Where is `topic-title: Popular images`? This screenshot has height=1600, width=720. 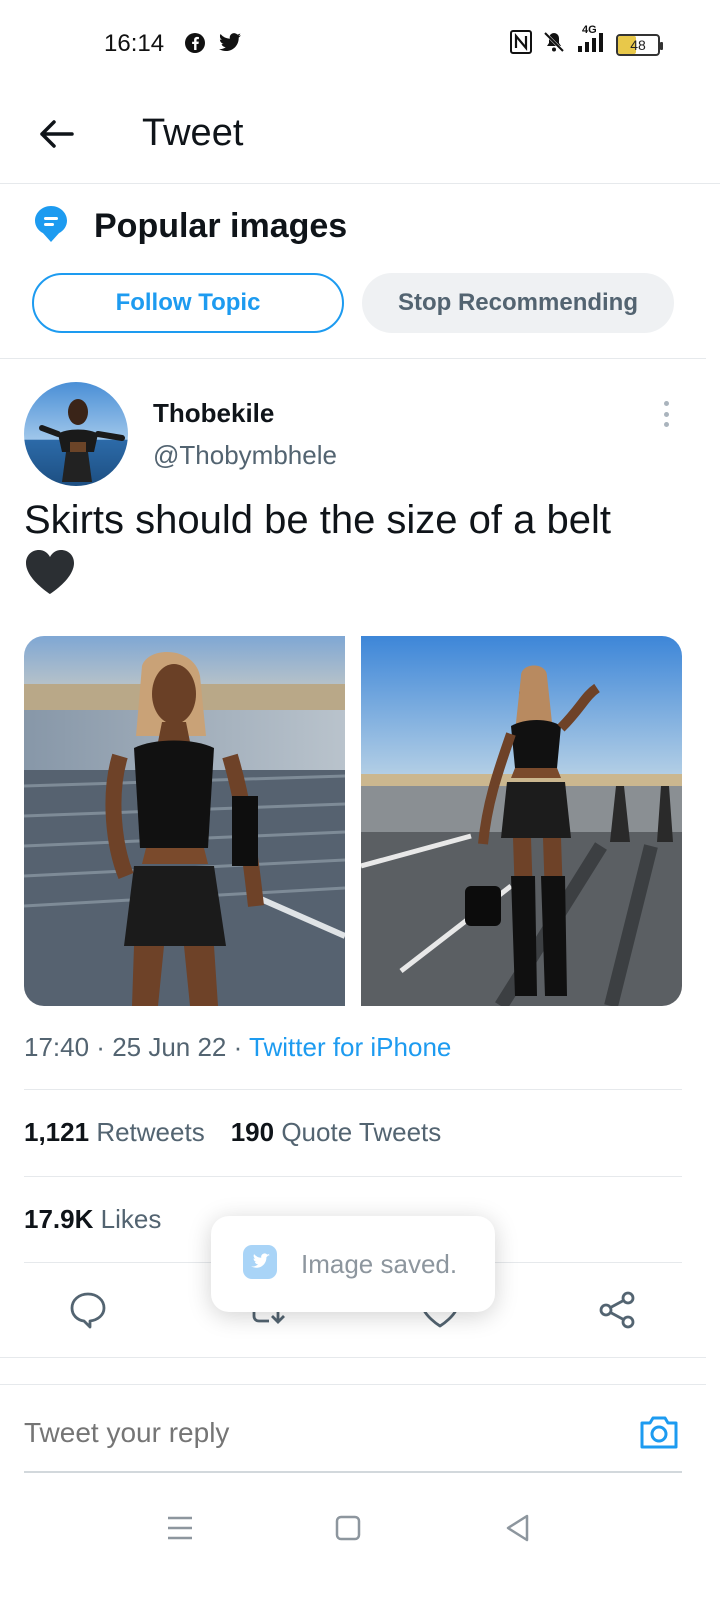
topic-title: Popular images is located at coordinates (221, 226).